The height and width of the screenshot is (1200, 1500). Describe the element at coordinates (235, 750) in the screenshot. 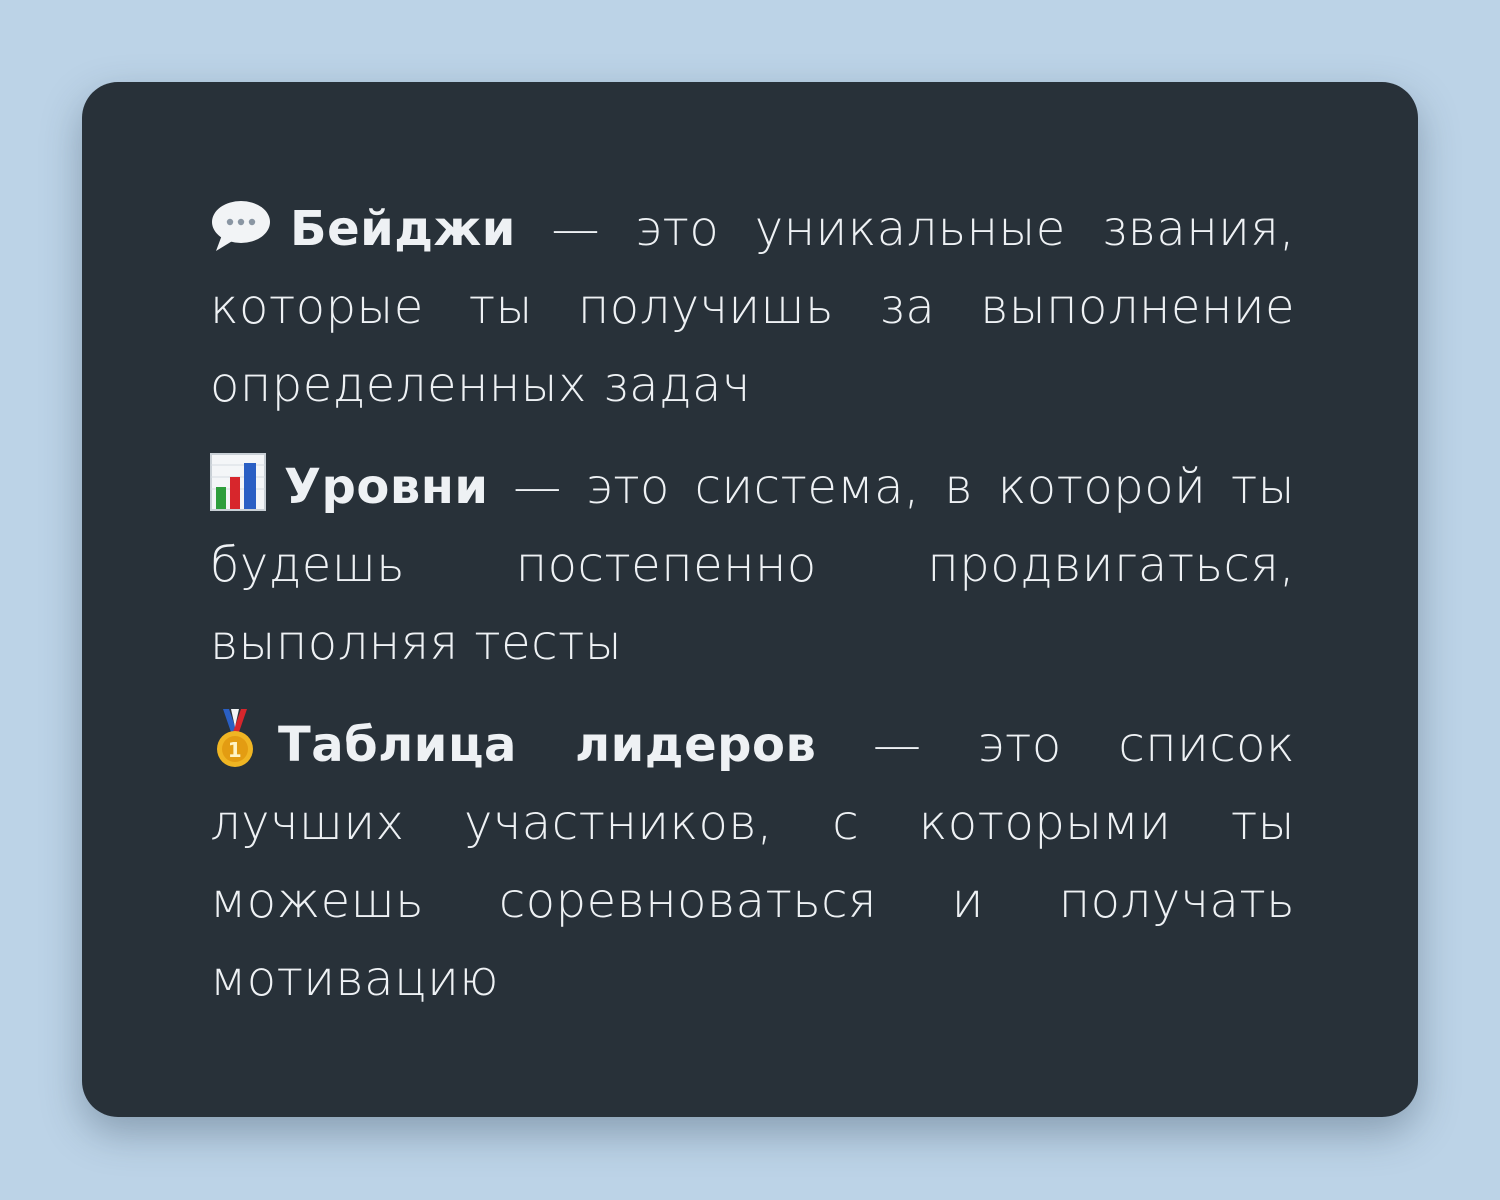

I see `svg-text: 1` at that location.